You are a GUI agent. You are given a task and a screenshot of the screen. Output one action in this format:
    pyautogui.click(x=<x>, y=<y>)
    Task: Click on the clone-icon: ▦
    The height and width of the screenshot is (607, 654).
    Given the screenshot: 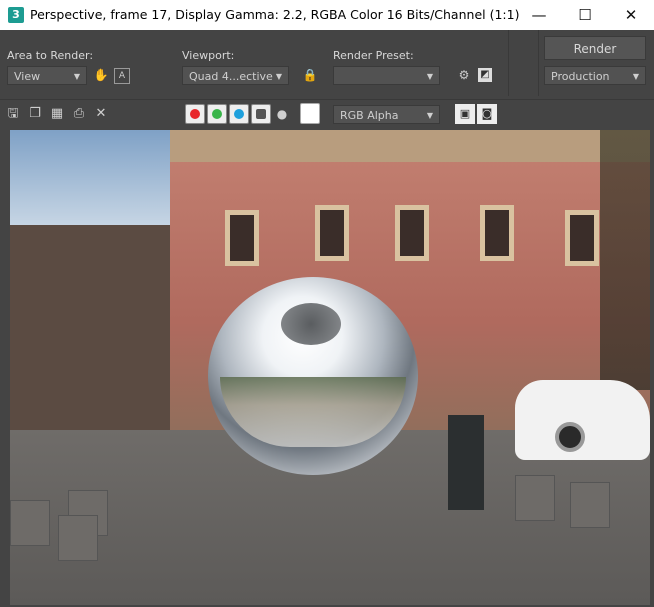 What is the action you would take?
    pyautogui.click(x=57, y=114)
    